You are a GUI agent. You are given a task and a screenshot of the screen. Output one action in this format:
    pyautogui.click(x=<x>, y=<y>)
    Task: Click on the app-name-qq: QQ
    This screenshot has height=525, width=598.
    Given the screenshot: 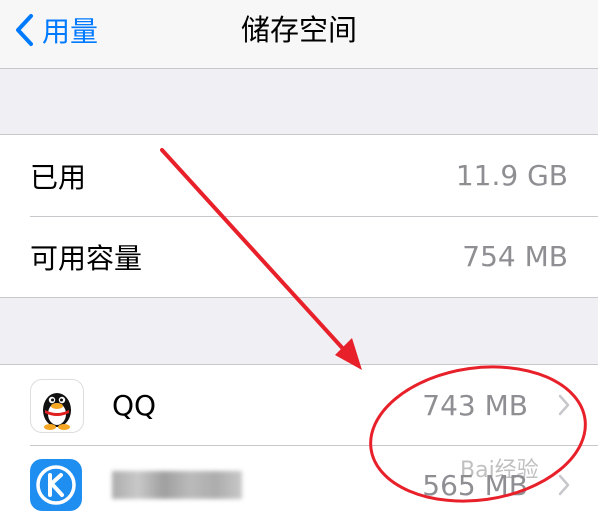 What is the action you would take?
    pyautogui.click(x=134, y=405)
    